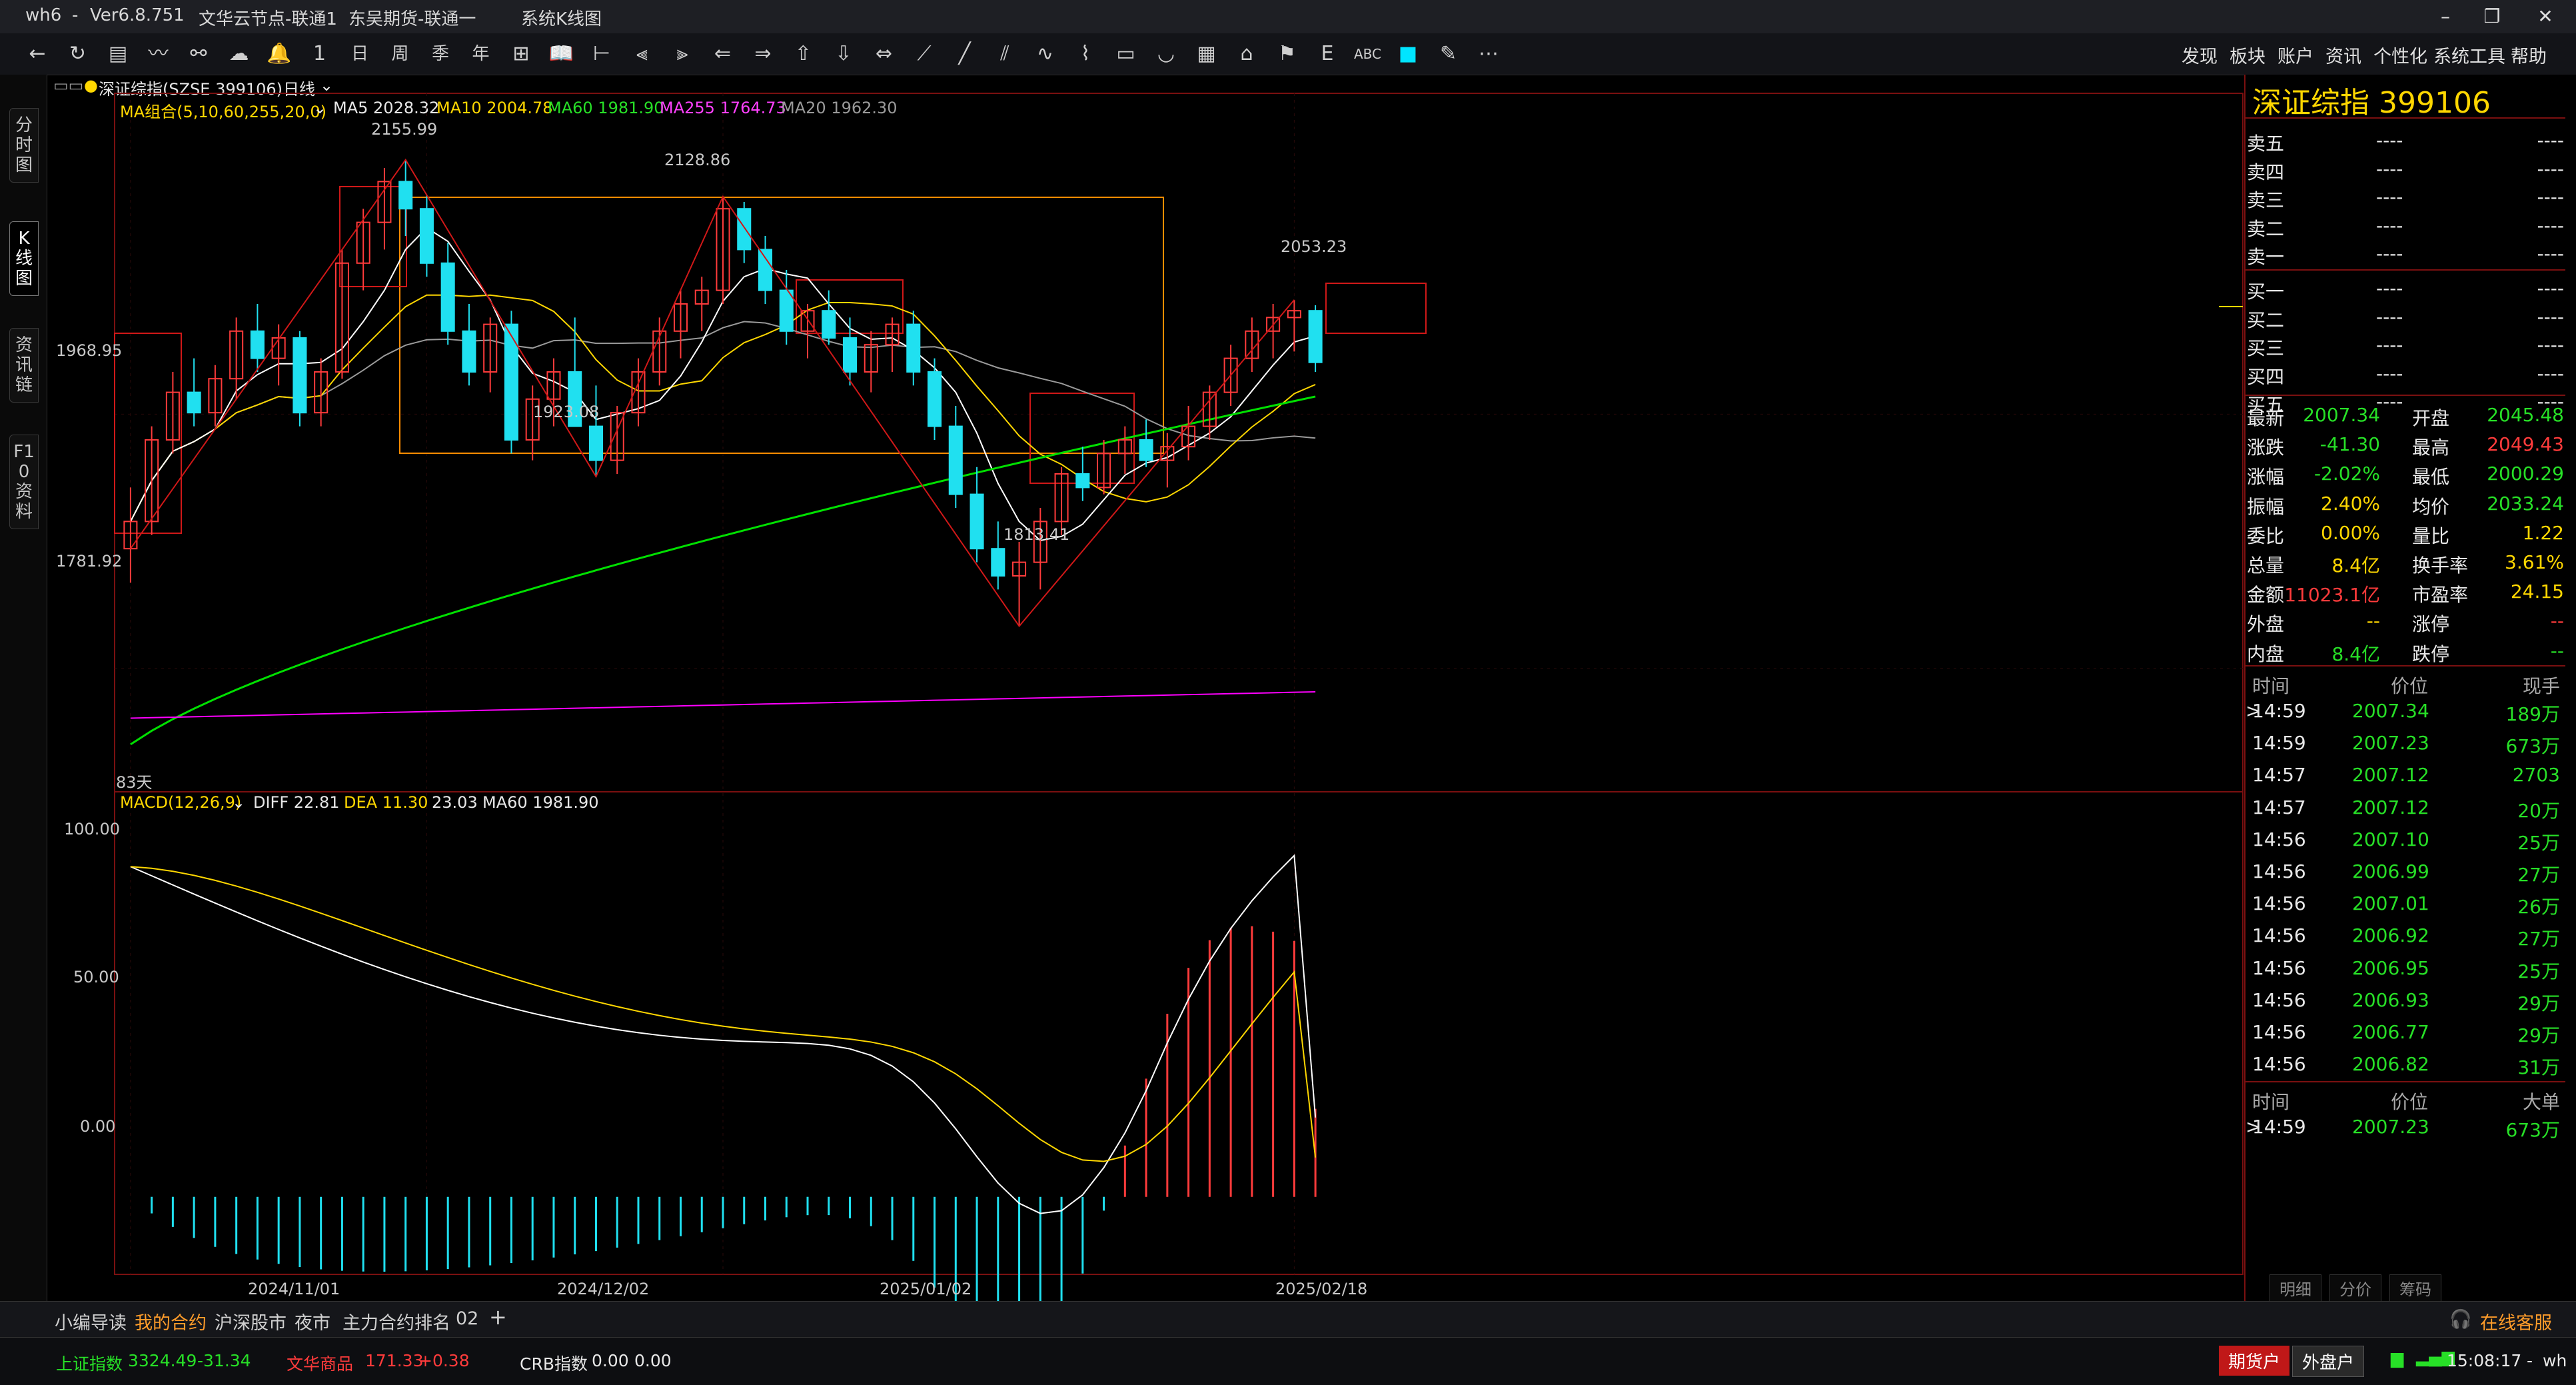  I want to click on stat-value: 1.22, so click(2543, 532).